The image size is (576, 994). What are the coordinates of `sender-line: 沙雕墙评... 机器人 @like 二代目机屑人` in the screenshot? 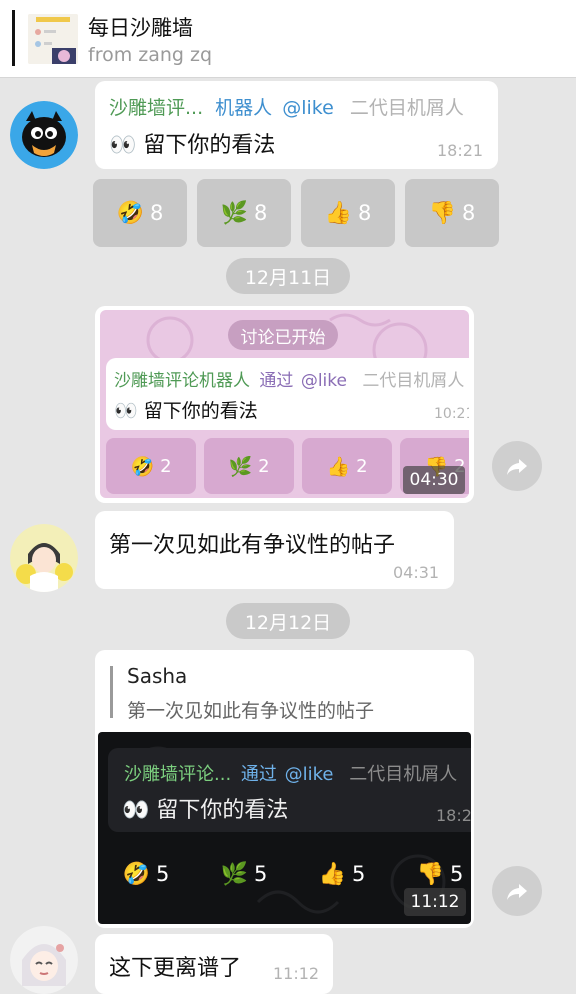 It's located at (299, 106).